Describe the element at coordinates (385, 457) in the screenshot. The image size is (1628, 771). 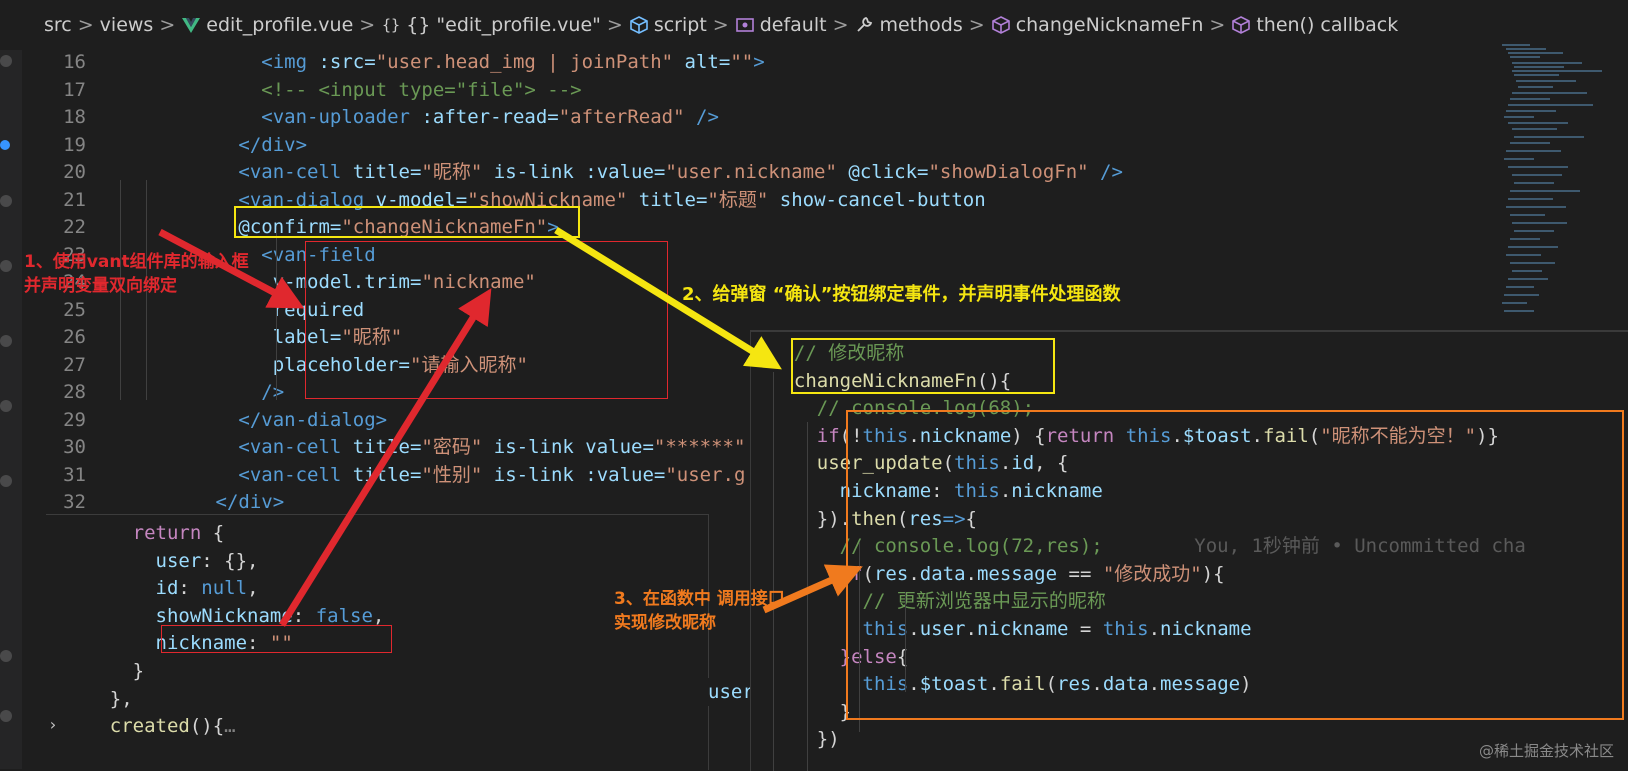
I see `arrow-data-to-vmodel` at that location.